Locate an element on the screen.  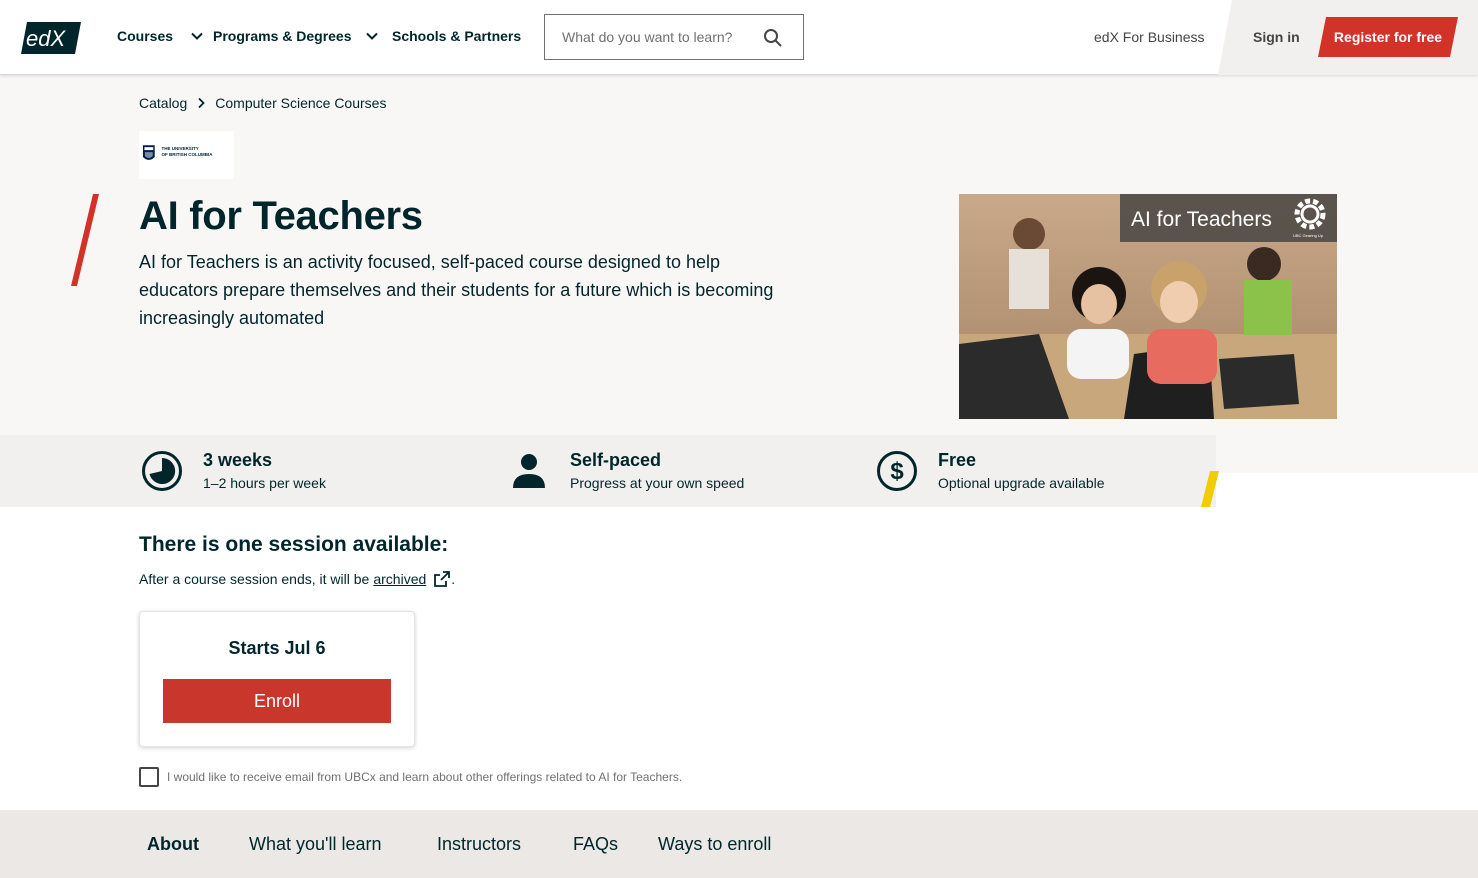
session-start-date: Starts Jul 6 is located at coordinates (277, 648).